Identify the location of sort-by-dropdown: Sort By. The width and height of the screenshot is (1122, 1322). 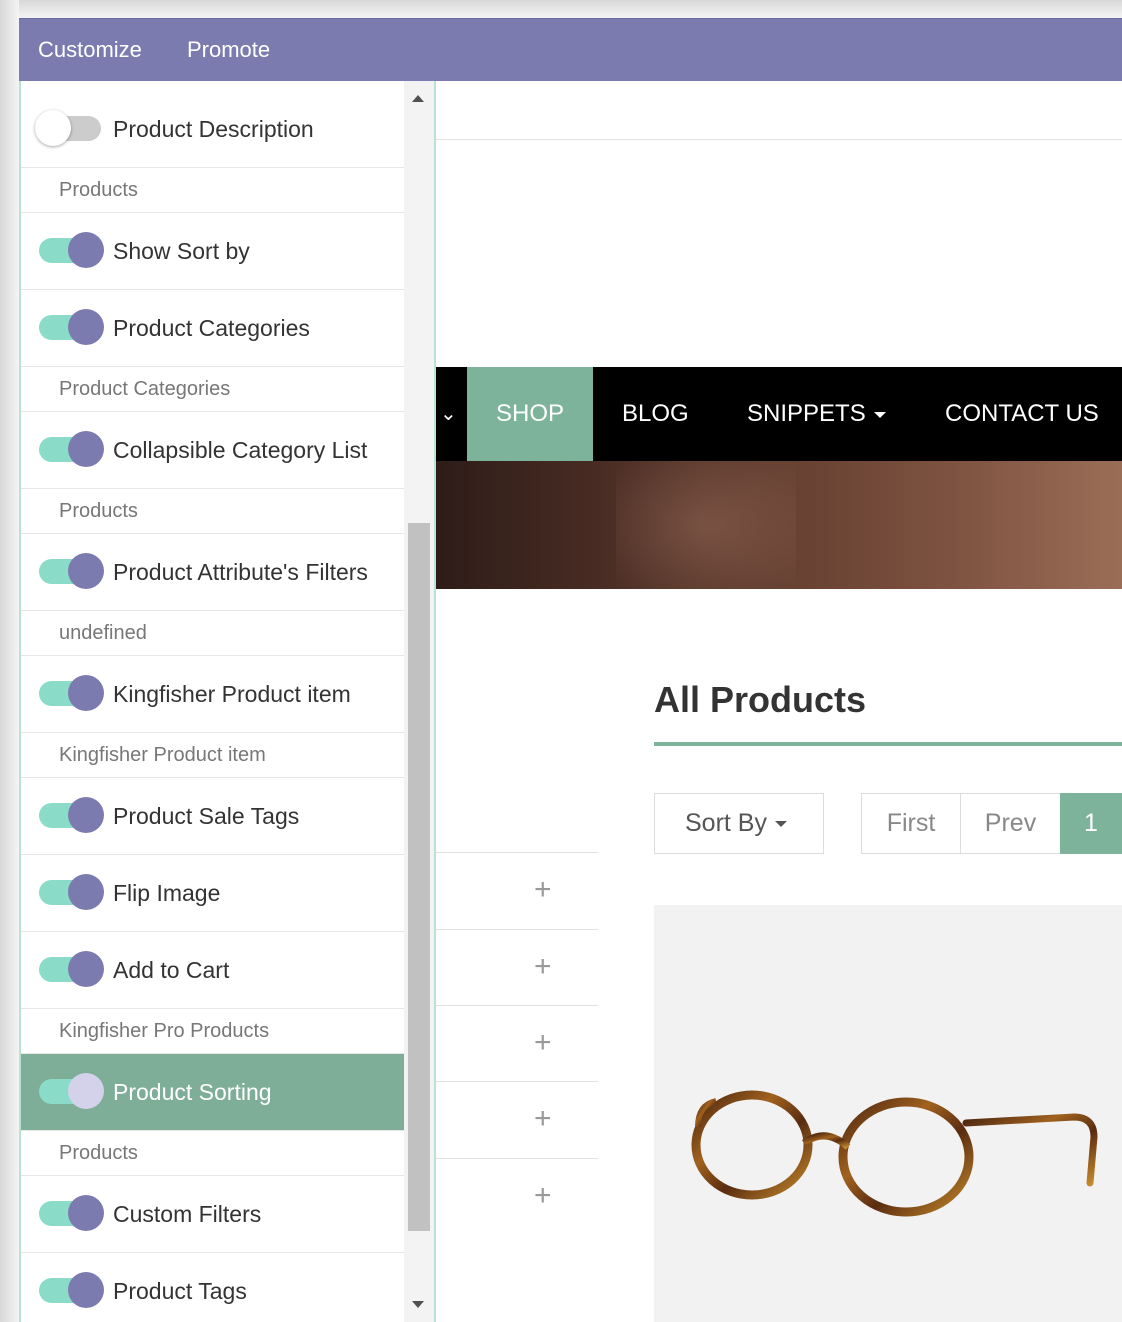
(739, 823).